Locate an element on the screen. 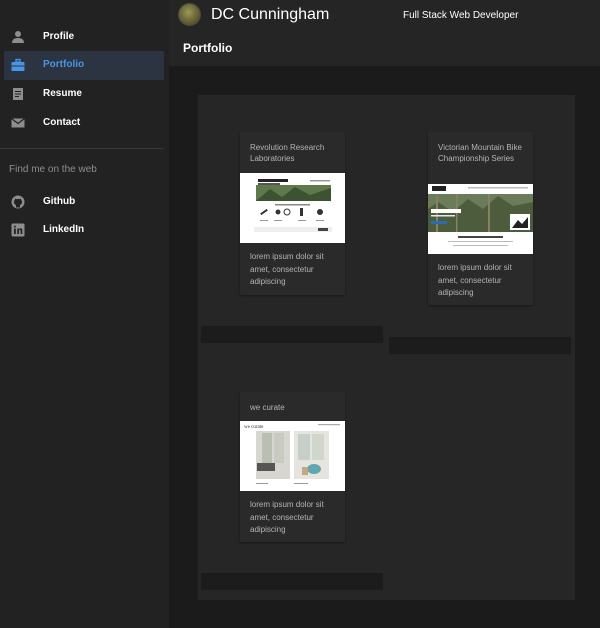  svg-text: we curate is located at coordinates (254, 427).